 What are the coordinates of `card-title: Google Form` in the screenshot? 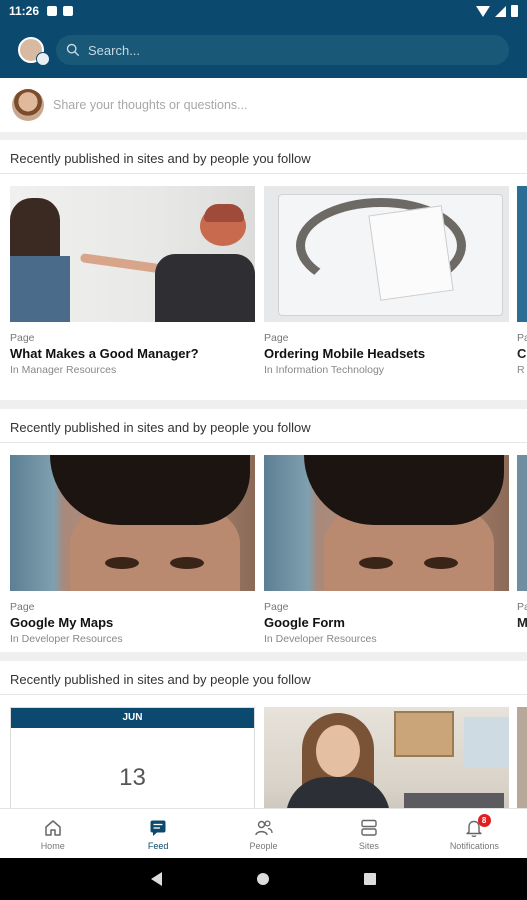 It's located at (304, 622).